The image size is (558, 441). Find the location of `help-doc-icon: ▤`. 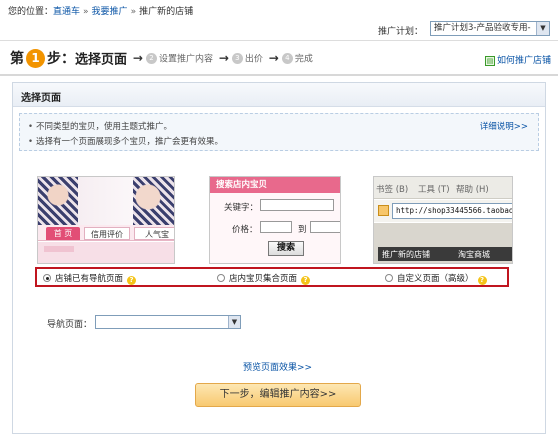

help-doc-icon: ▤ is located at coordinates (490, 60).